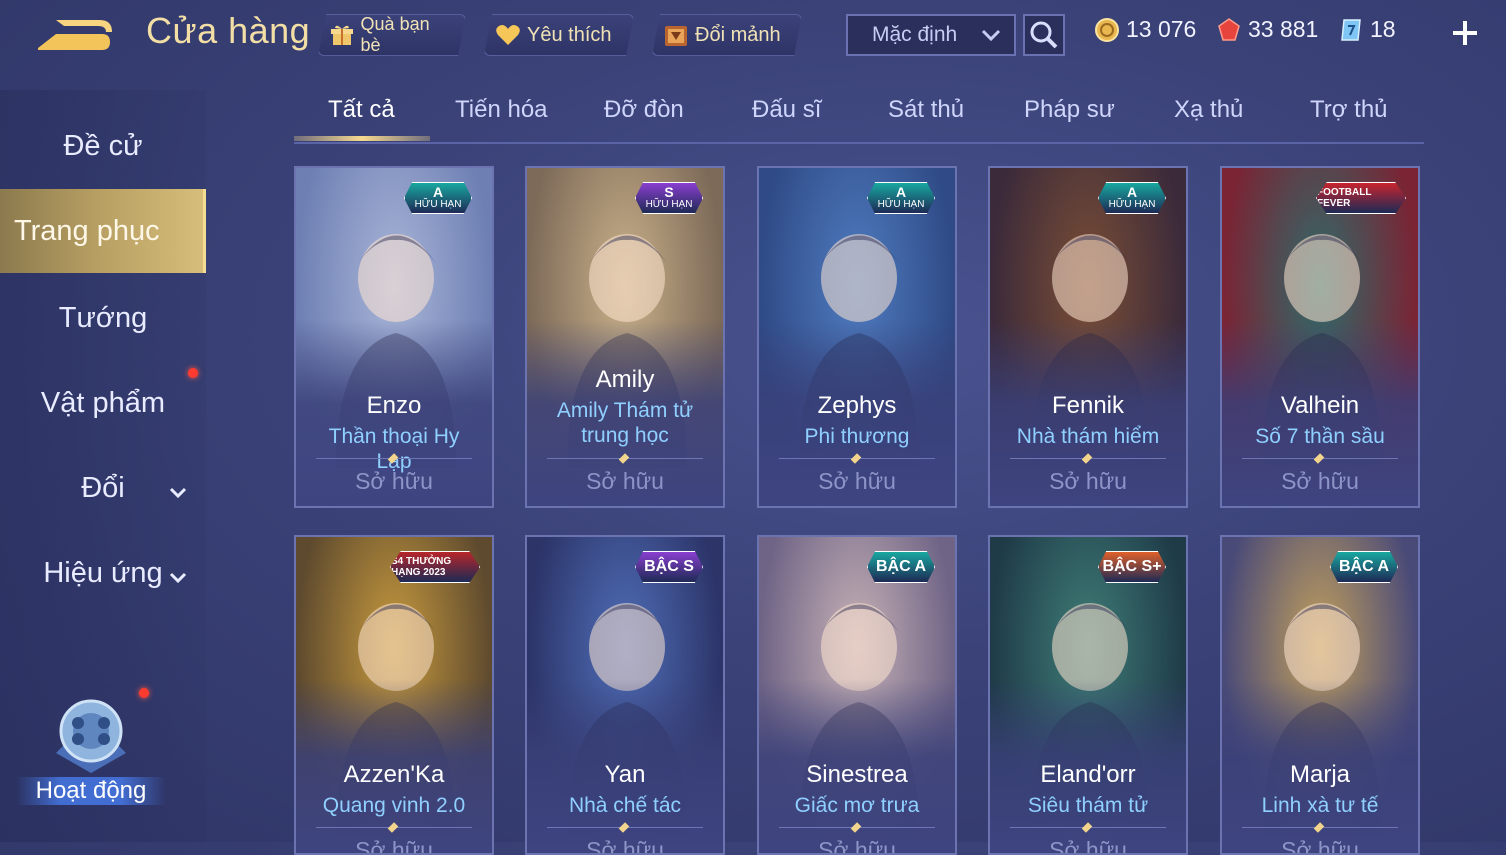 The height and width of the screenshot is (855, 1506). What do you see at coordinates (1088, 436) in the screenshot?
I see `skin-name: Nhà thám hiểm` at bounding box center [1088, 436].